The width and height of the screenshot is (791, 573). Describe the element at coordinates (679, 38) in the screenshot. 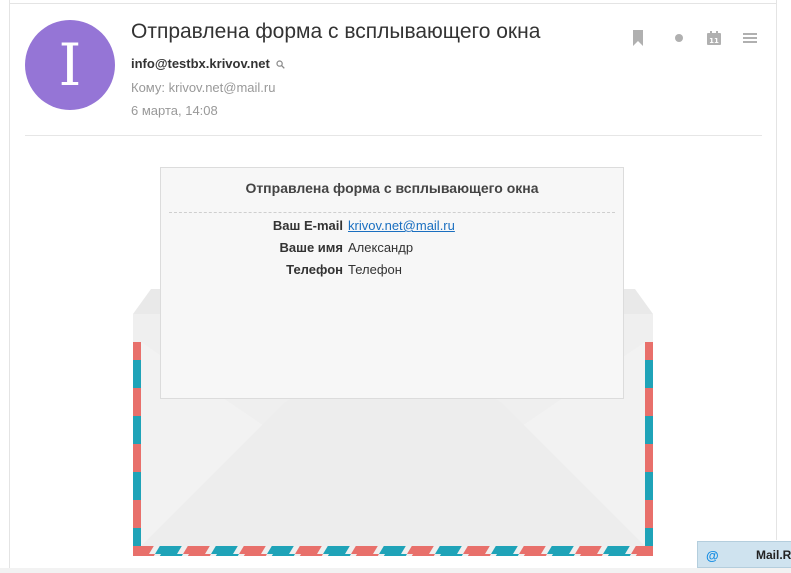

I see `unread-dot-icon` at that location.